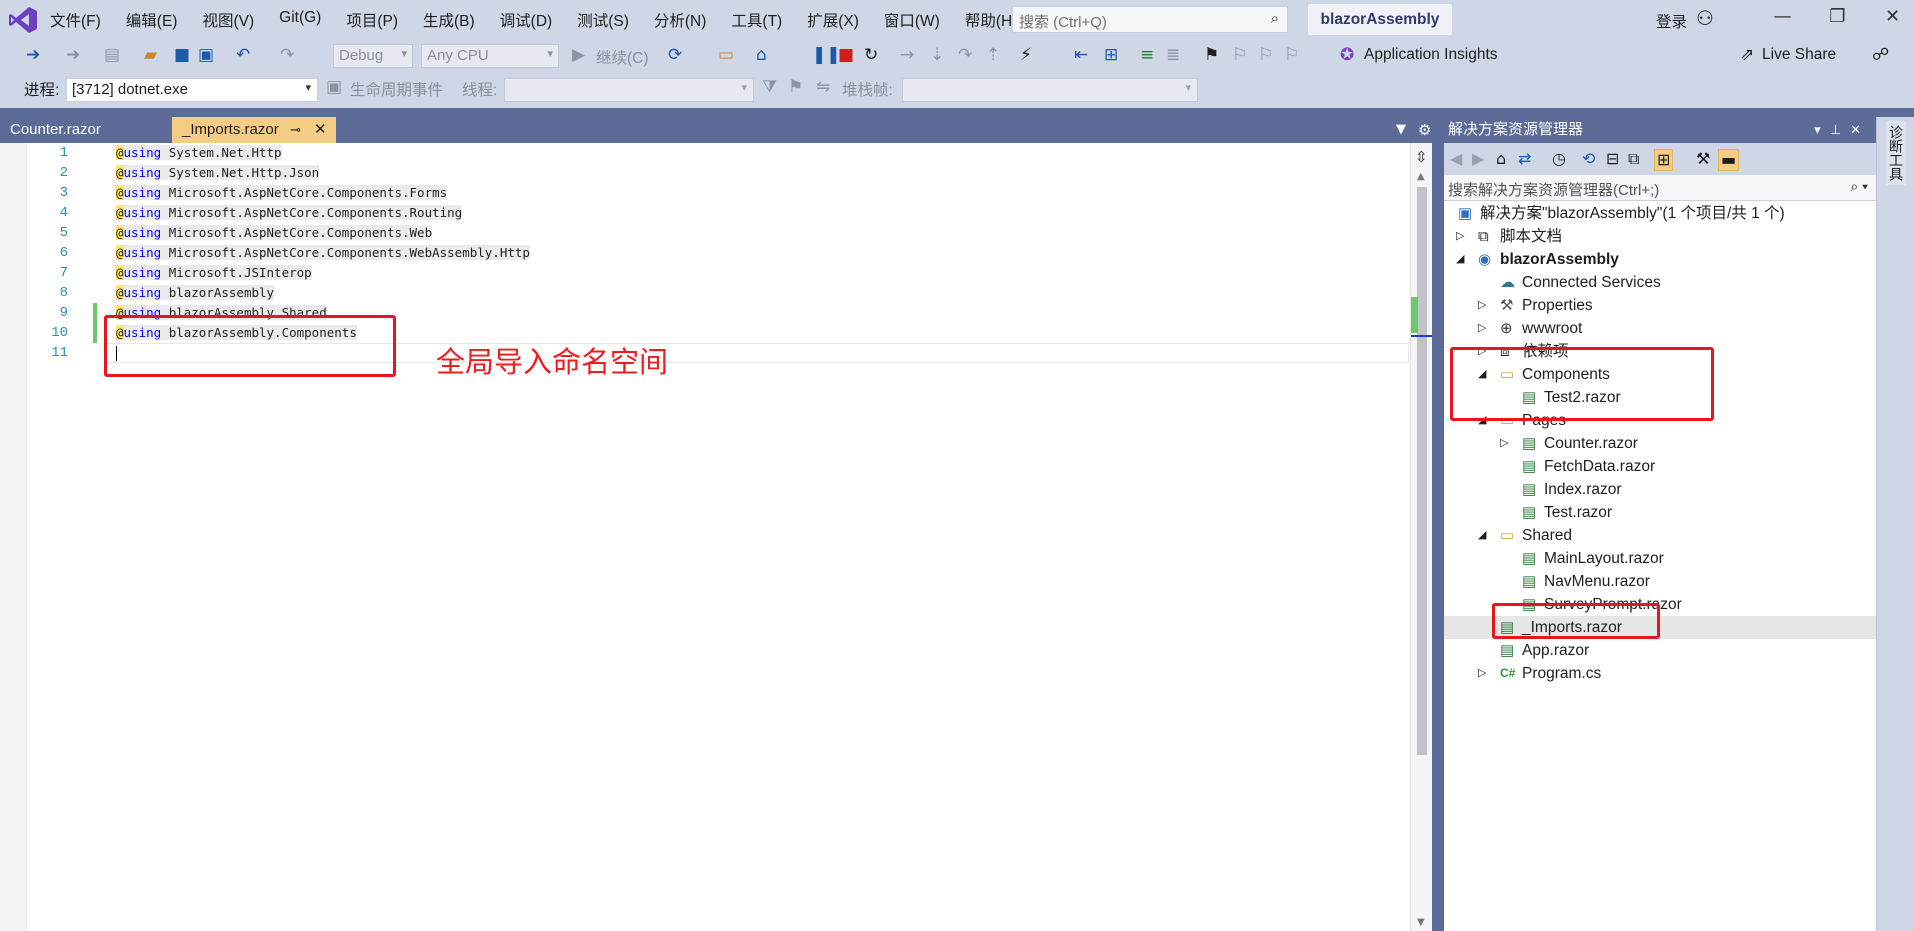  I want to click on panel-menu-icon: ▾, so click(1822, 129).